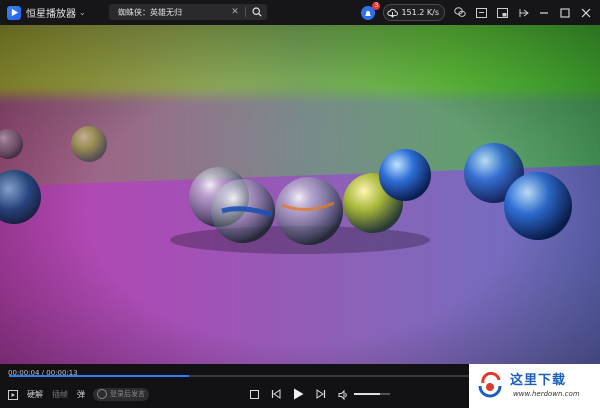 The height and width of the screenshot is (408, 600). What do you see at coordinates (254, 394) in the screenshot?
I see `stop-icon` at bounding box center [254, 394].